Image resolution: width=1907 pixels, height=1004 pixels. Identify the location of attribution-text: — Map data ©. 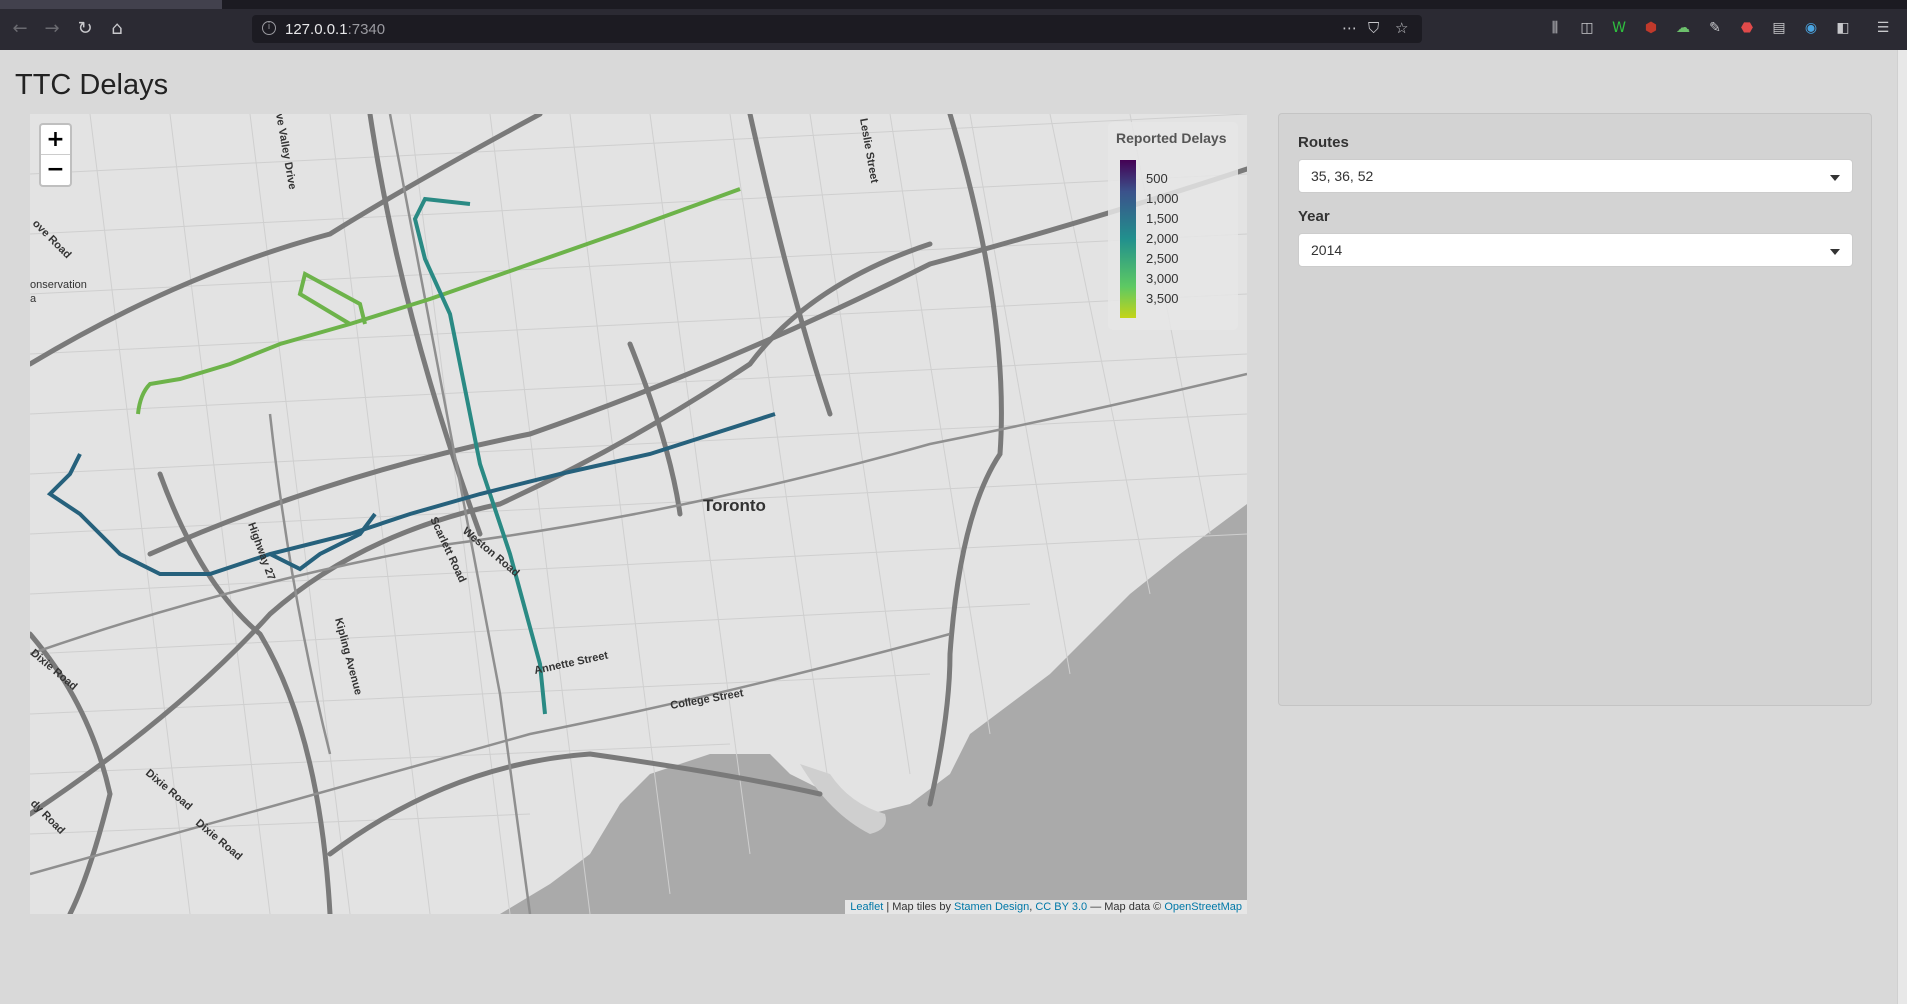
(1126, 907).